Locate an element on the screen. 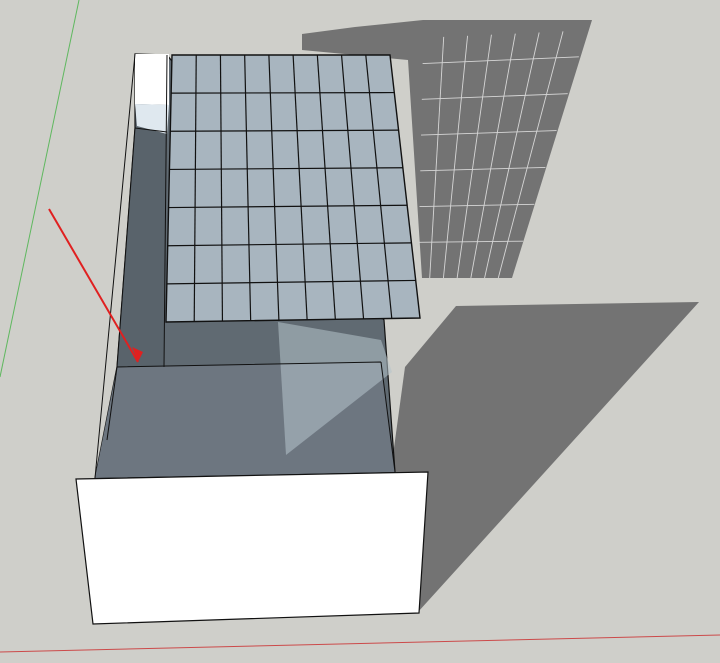 The height and width of the screenshot is (663, 720). solar-panel-array is located at coordinates (293, 188).